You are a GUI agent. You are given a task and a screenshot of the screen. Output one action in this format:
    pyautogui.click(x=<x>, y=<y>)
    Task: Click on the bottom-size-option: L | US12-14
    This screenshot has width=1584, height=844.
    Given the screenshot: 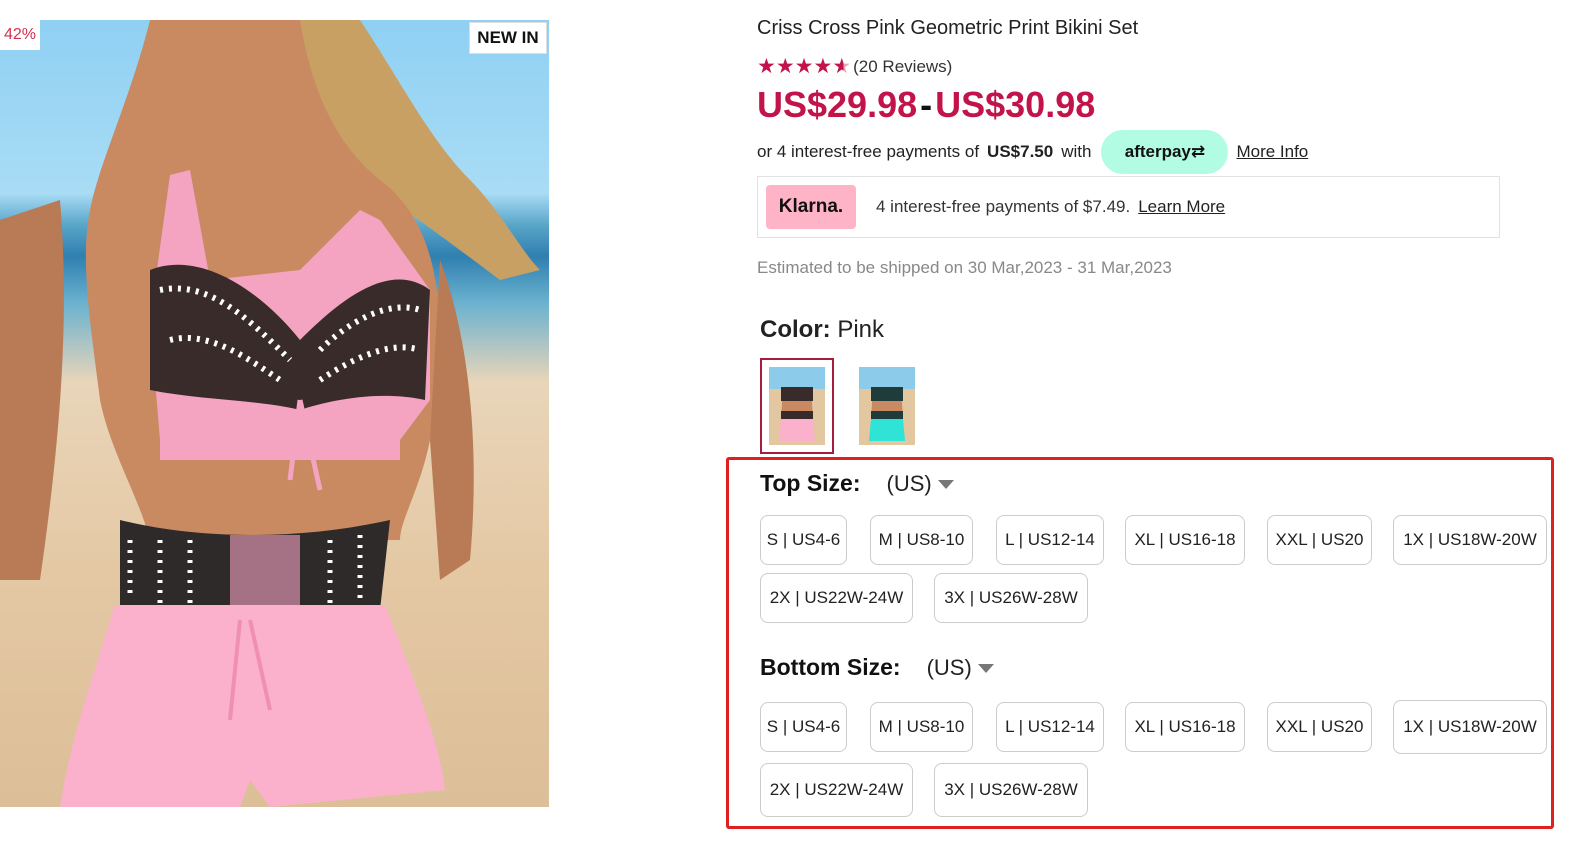 What is the action you would take?
    pyautogui.click(x=1050, y=727)
    